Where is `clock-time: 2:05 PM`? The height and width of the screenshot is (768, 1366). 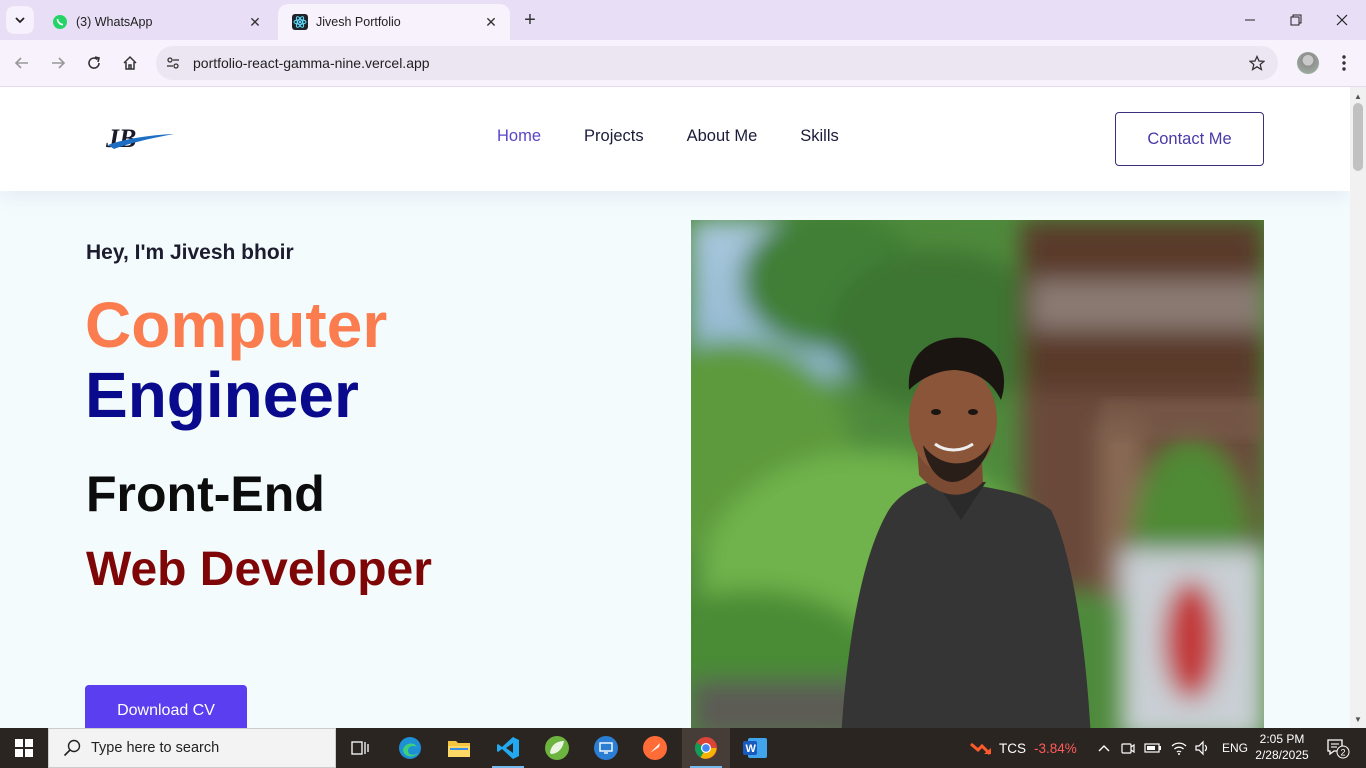
clock-time: 2:05 PM is located at coordinates (1282, 739).